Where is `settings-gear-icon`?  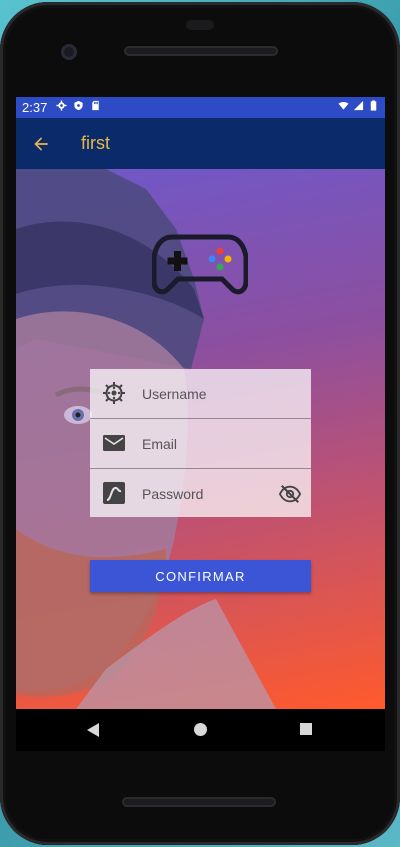 settings-gear-icon is located at coordinates (114, 393).